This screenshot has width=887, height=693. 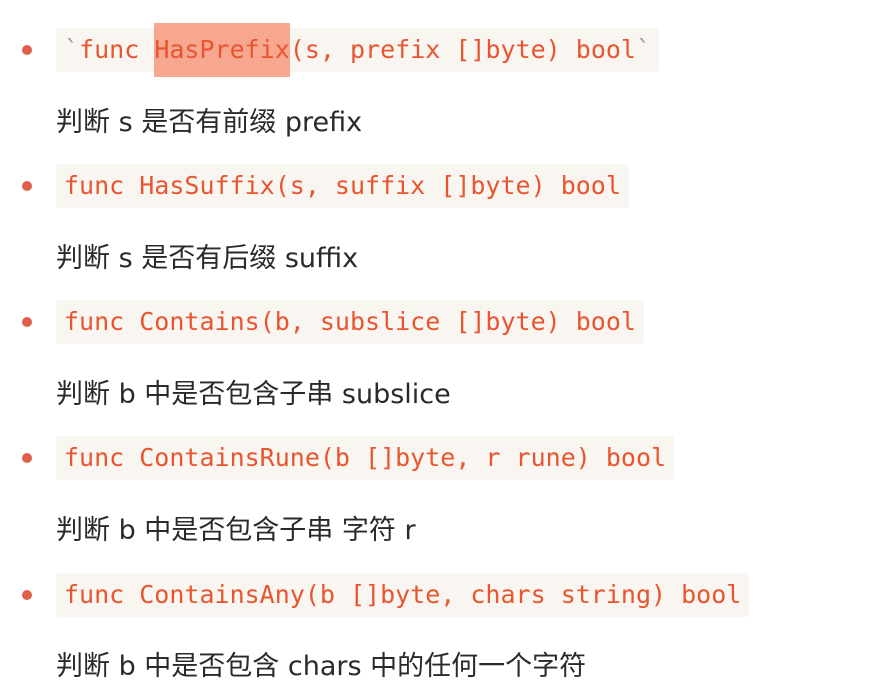 I want to click on selected-text-highlight: HasPrefix, so click(x=222, y=50).